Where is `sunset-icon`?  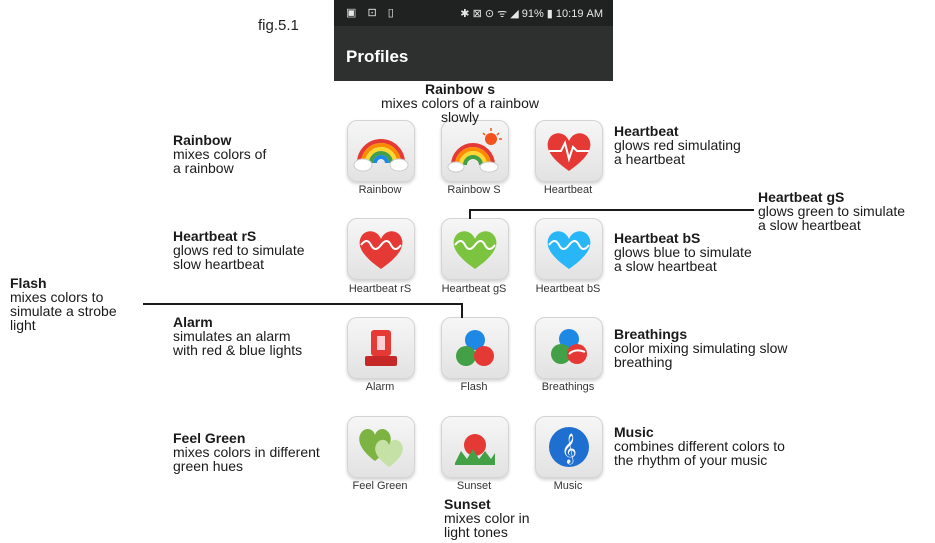
sunset-icon is located at coordinates (475, 449).